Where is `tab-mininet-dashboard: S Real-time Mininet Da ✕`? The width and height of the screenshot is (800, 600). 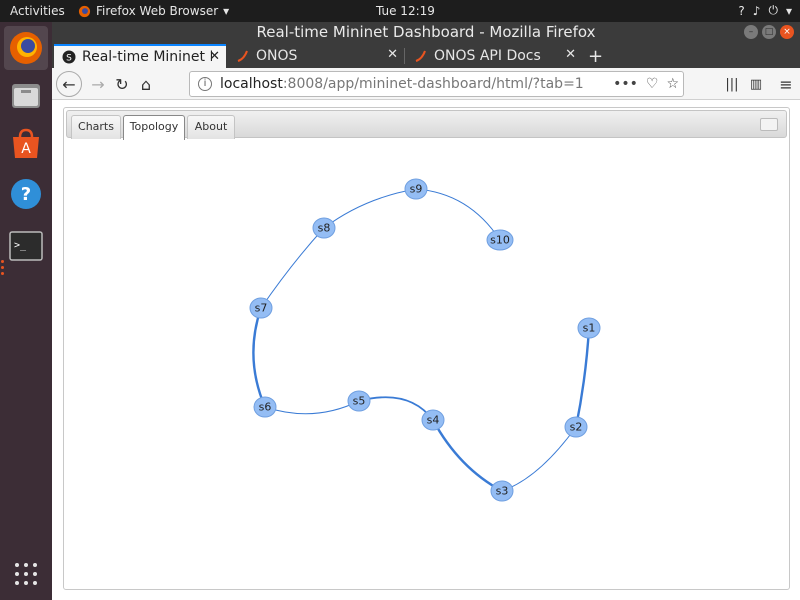
tab-mininet-dashboard: S Real-time Mininet Da ✕ is located at coordinates (140, 56).